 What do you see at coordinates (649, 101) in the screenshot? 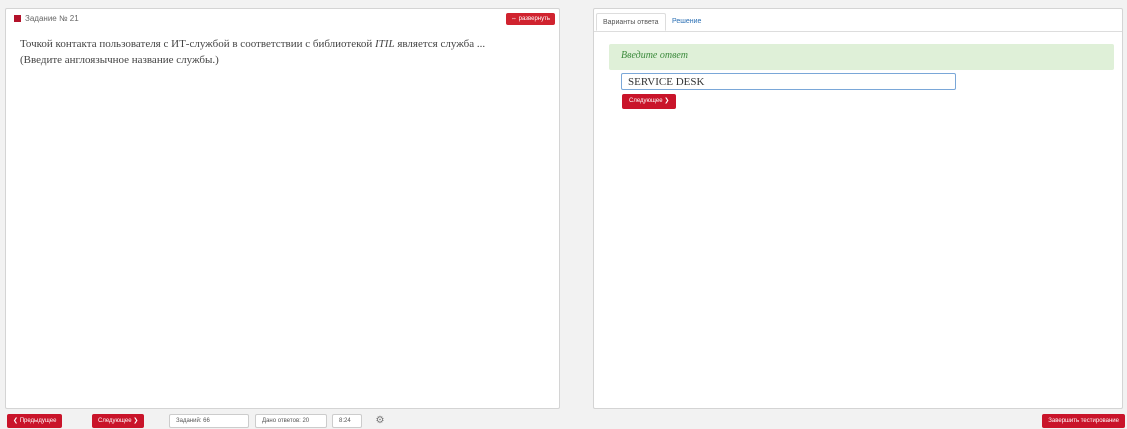
I see `answer-next-button: Следующее ❯` at bounding box center [649, 101].